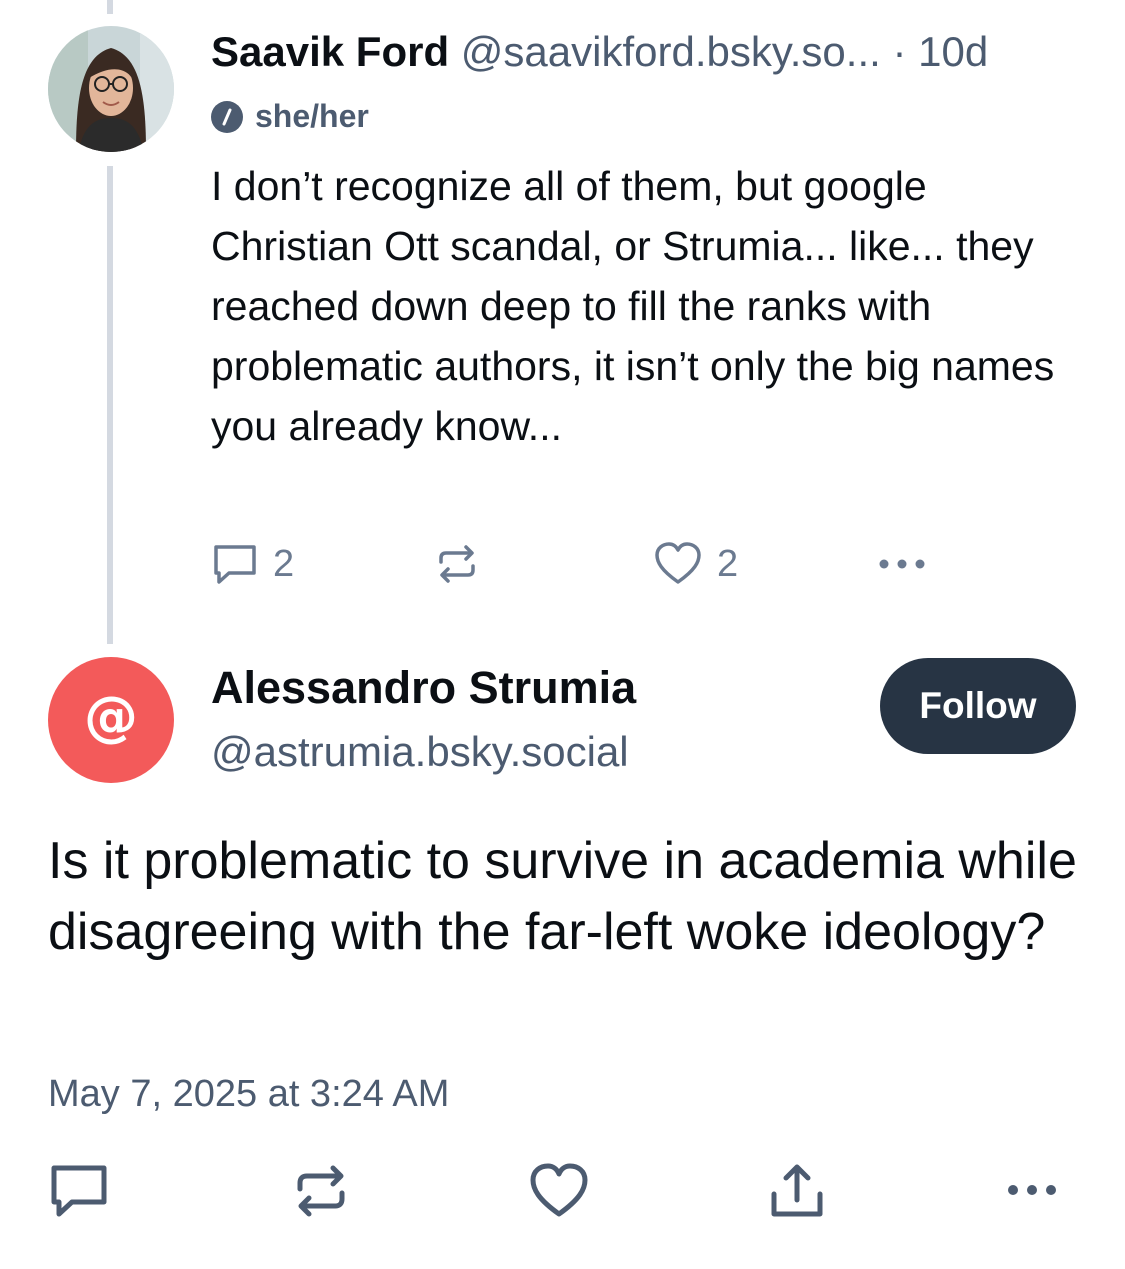 The height and width of the screenshot is (1269, 1125). What do you see at coordinates (581, 565) in the screenshot?
I see `reply-actions: 2 2` at bounding box center [581, 565].